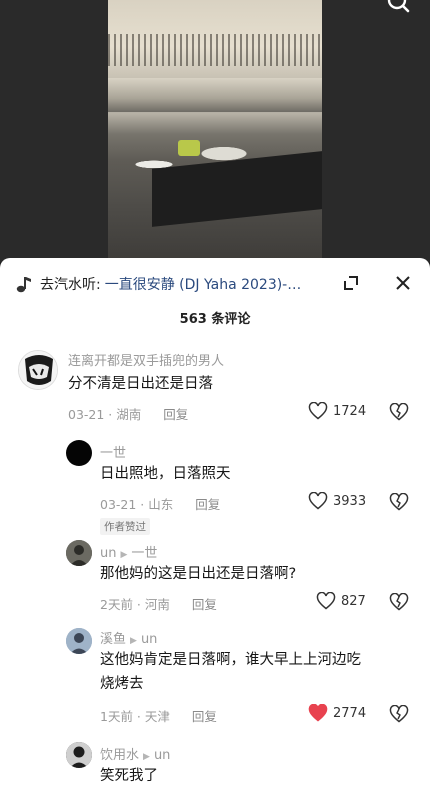 The width and height of the screenshot is (430, 800). Describe the element at coordinates (215, 319) in the screenshot. I see `comment-count: 563 条评论` at that location.